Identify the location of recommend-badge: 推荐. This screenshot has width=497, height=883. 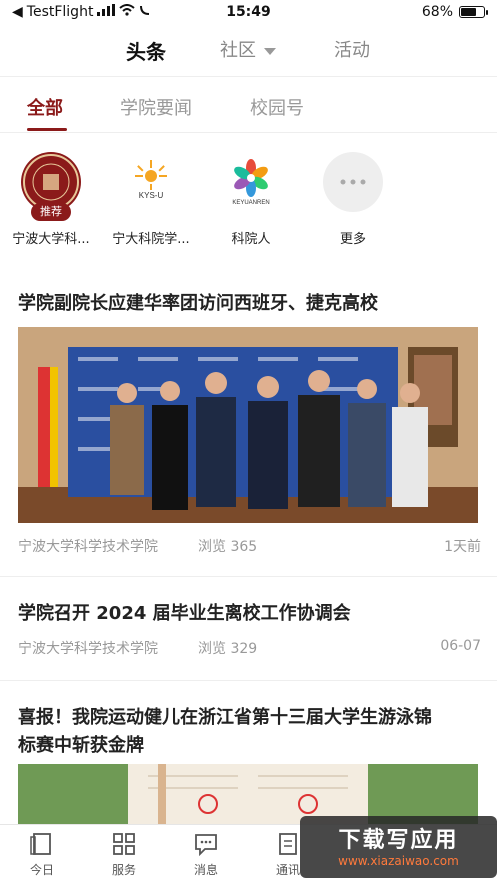
(51, 212).